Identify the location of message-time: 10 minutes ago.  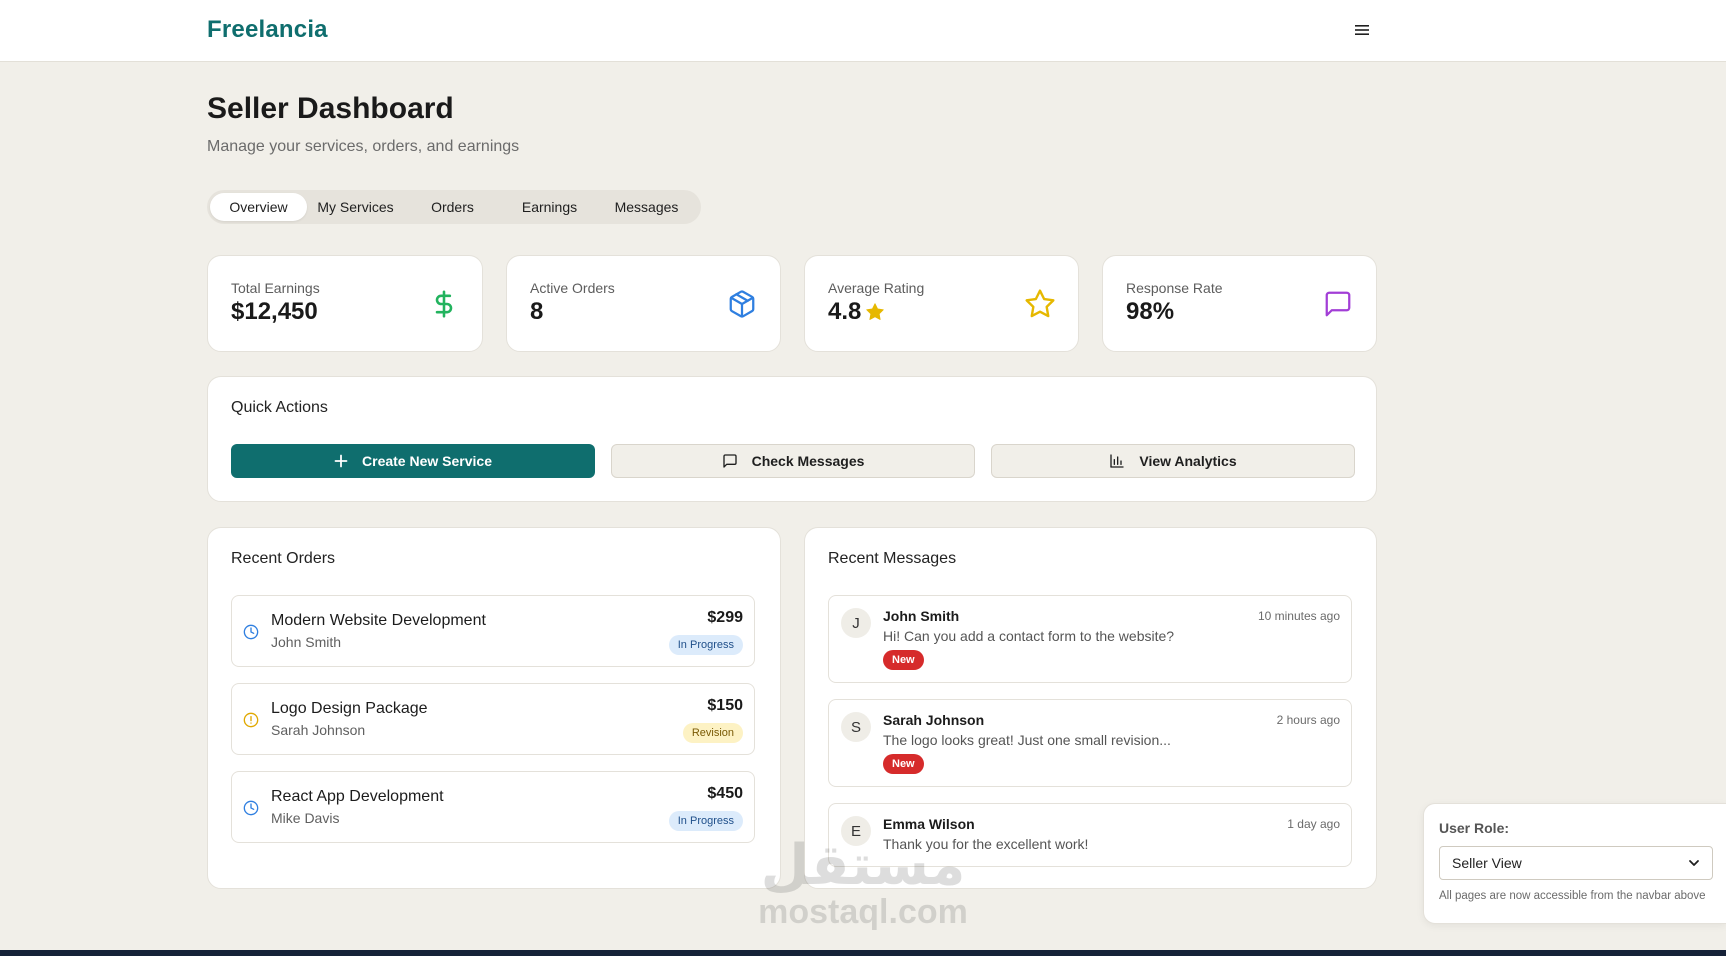
(1298, 616).